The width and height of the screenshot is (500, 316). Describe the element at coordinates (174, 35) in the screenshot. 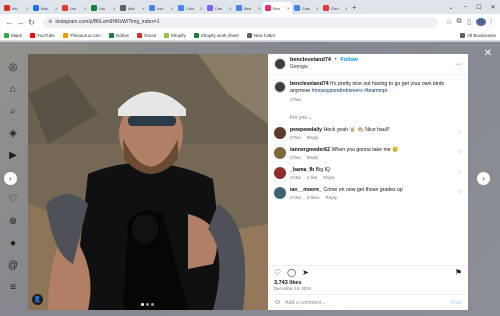

I see `bookmark-item: Shopify` at that location.